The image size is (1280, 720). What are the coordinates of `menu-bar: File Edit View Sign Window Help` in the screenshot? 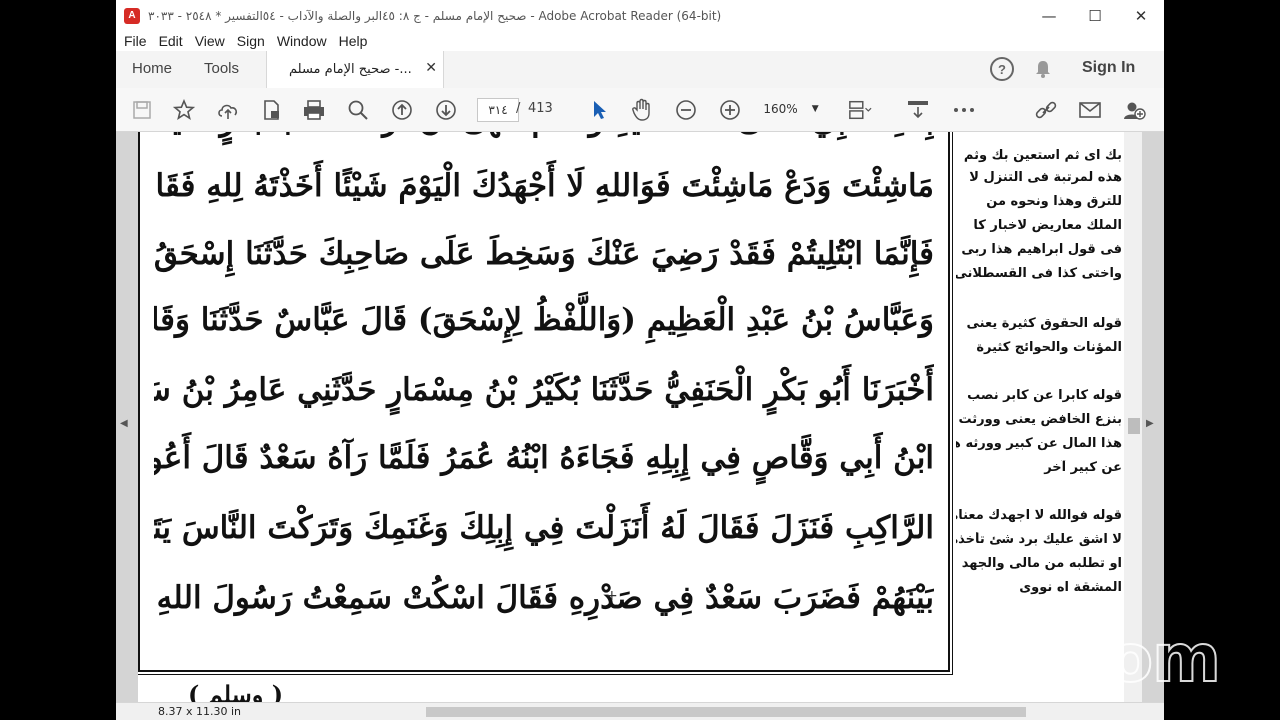 It's located at (640, 41).